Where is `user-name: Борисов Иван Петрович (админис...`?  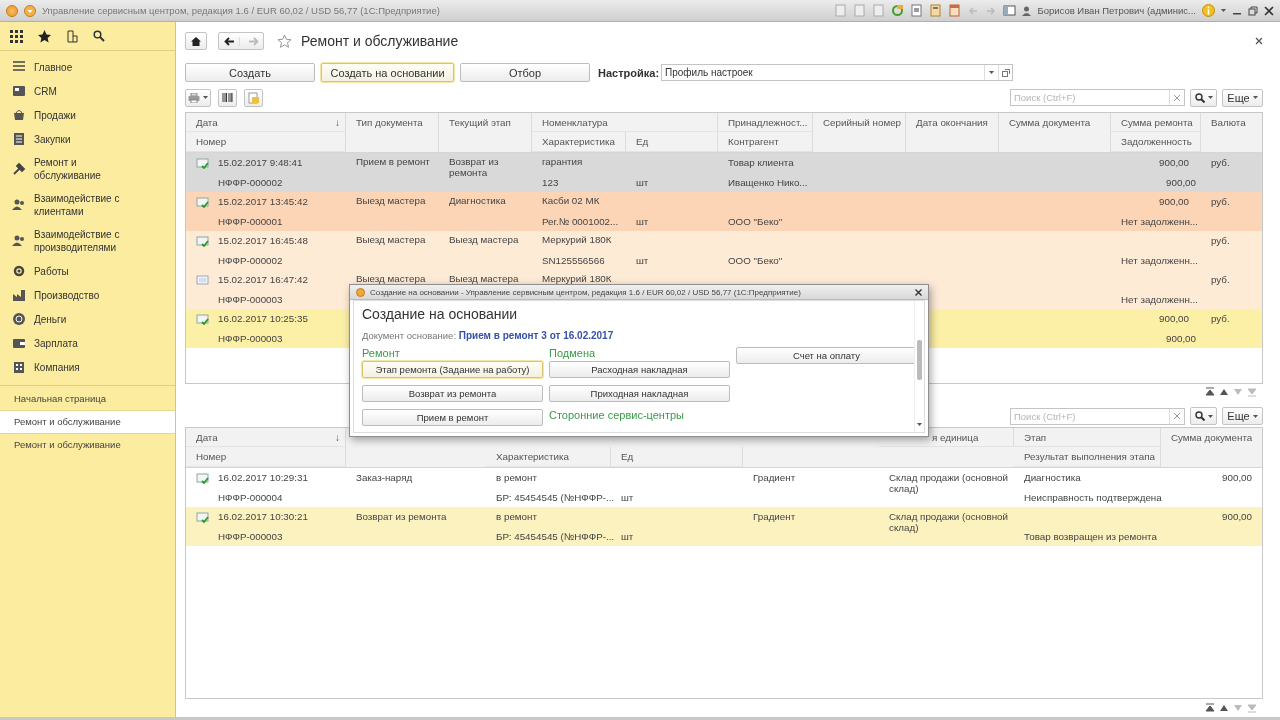
user-name: Борисов Иван Петрович (админис... is located at coordinates (1116, 10).